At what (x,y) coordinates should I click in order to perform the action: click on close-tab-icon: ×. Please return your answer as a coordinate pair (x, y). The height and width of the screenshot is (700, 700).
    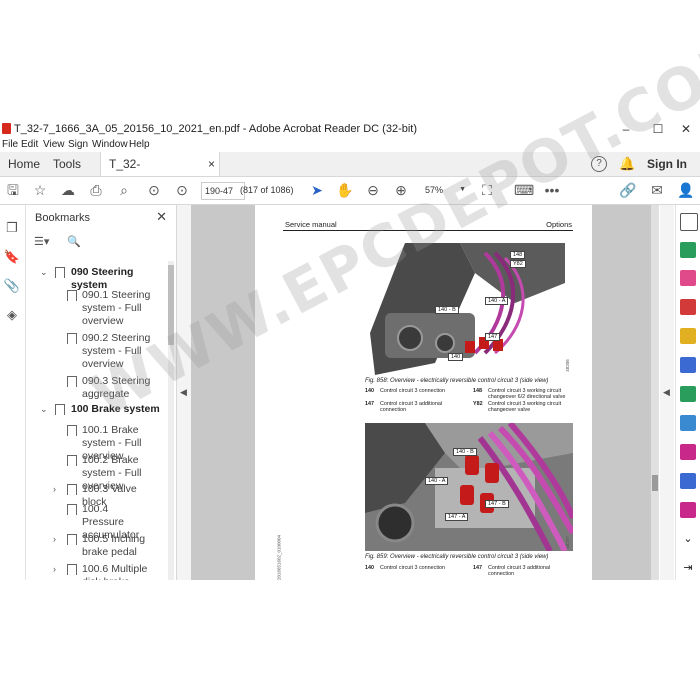
    Looking at the image, I should click on (211, 164).